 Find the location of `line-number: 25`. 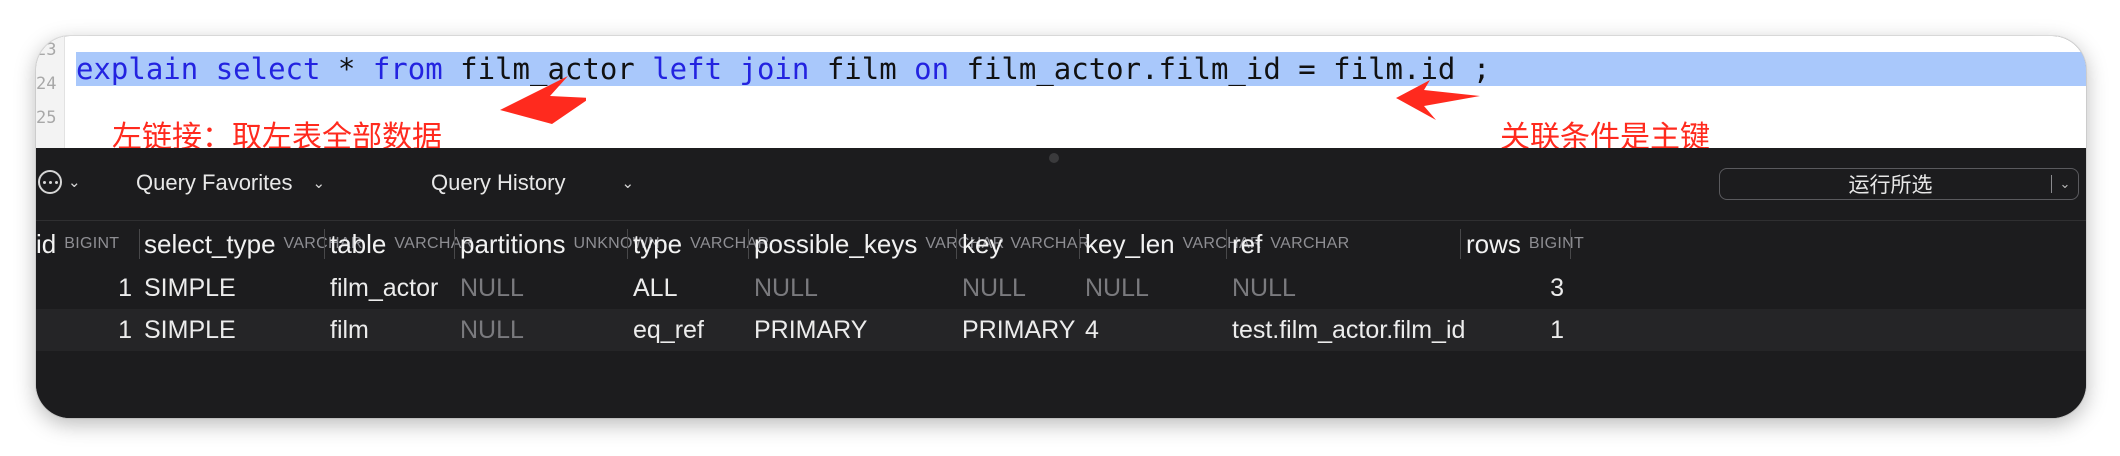

line-number: 25 is located at coordinates (46, 118).